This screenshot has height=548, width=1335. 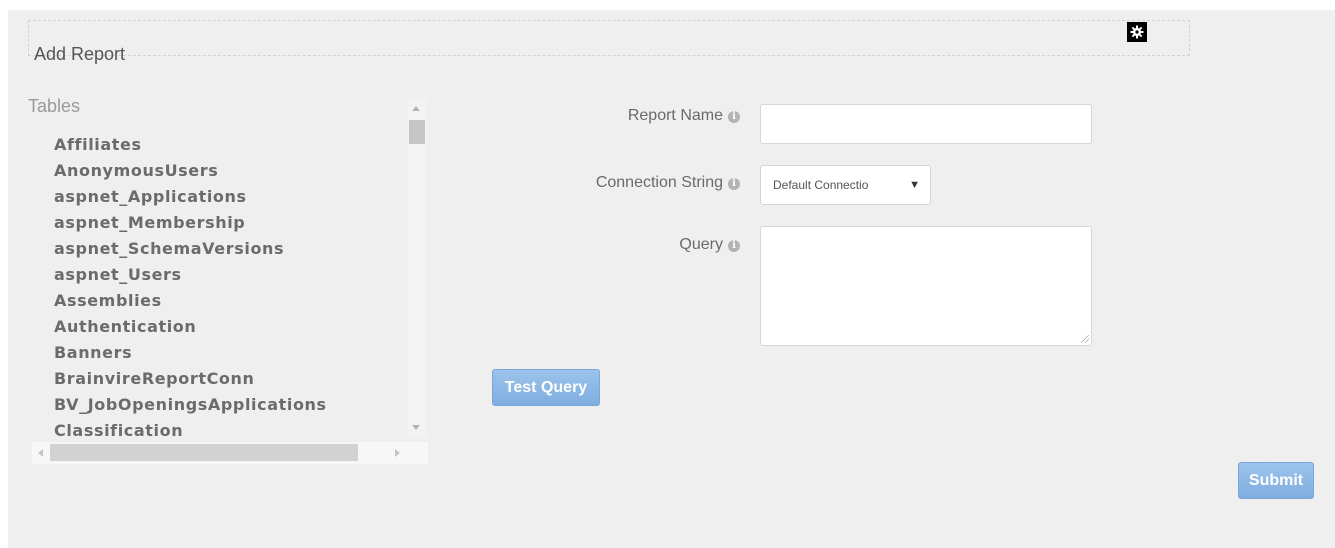 I want to click on report-name-input, so click(x=926, y=124).